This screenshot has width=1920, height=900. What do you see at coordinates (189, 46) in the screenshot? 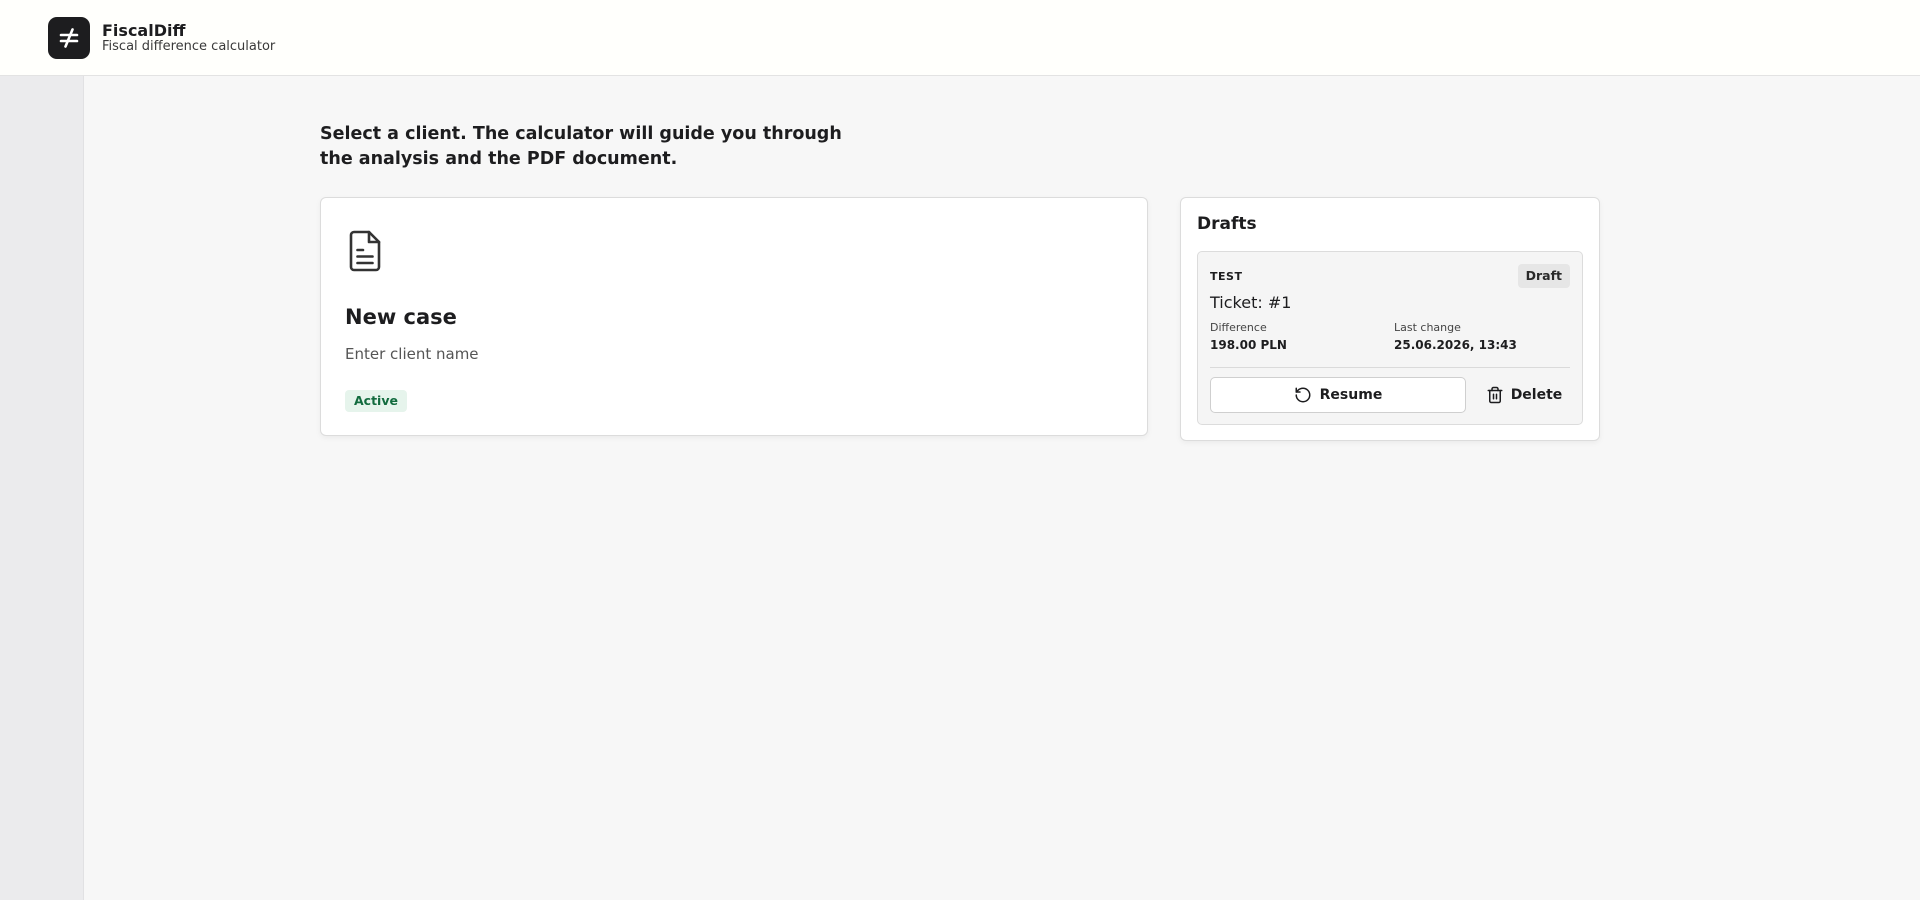
I see `app-subtitle: Fiscal difference calculator` at bounding box center [189, 46].